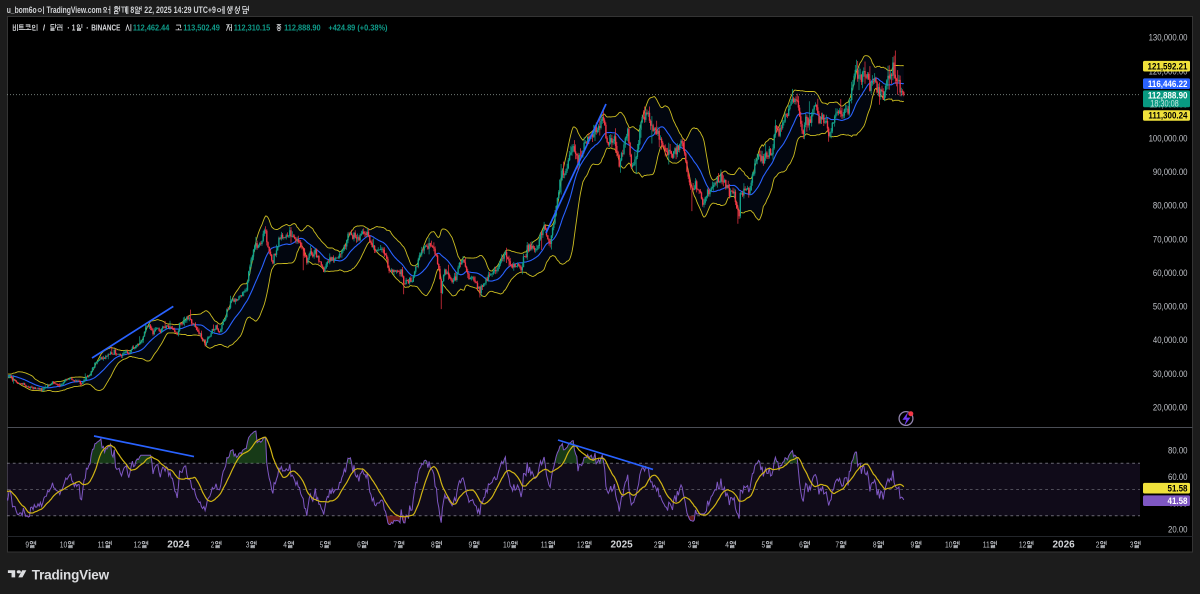 Image resolution: width=1200 pixels, height=594 pixels. I want to click on svg-text: 112,888.90, so click(302, 27).